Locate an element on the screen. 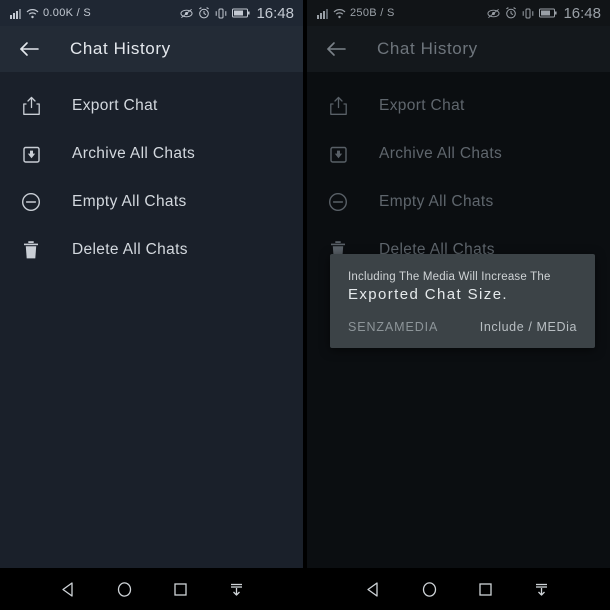  status-bar-left-group: 250B / S is located at coordinates (356, 13).